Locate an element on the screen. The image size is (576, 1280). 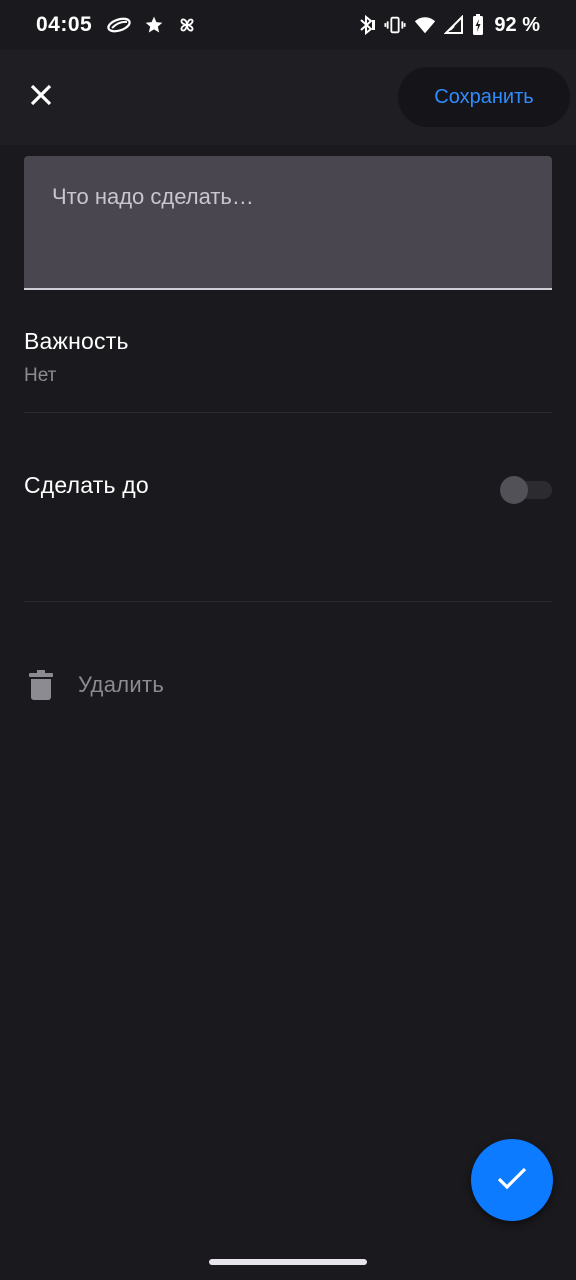
close-icon is located at coordinates (41, 97).